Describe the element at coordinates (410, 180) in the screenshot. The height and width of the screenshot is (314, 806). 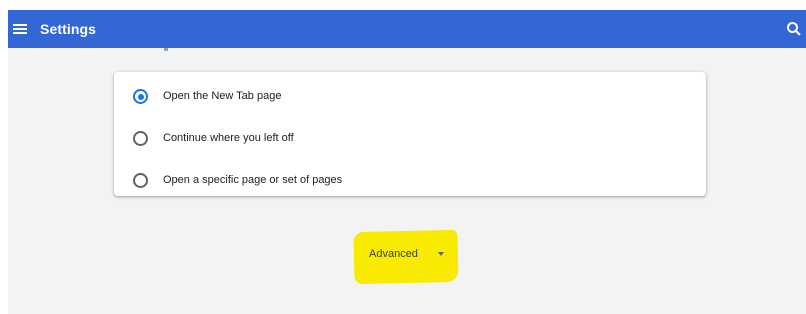
I see `startup-option-specific-pages: Open a specific page or set of pages` at that location.